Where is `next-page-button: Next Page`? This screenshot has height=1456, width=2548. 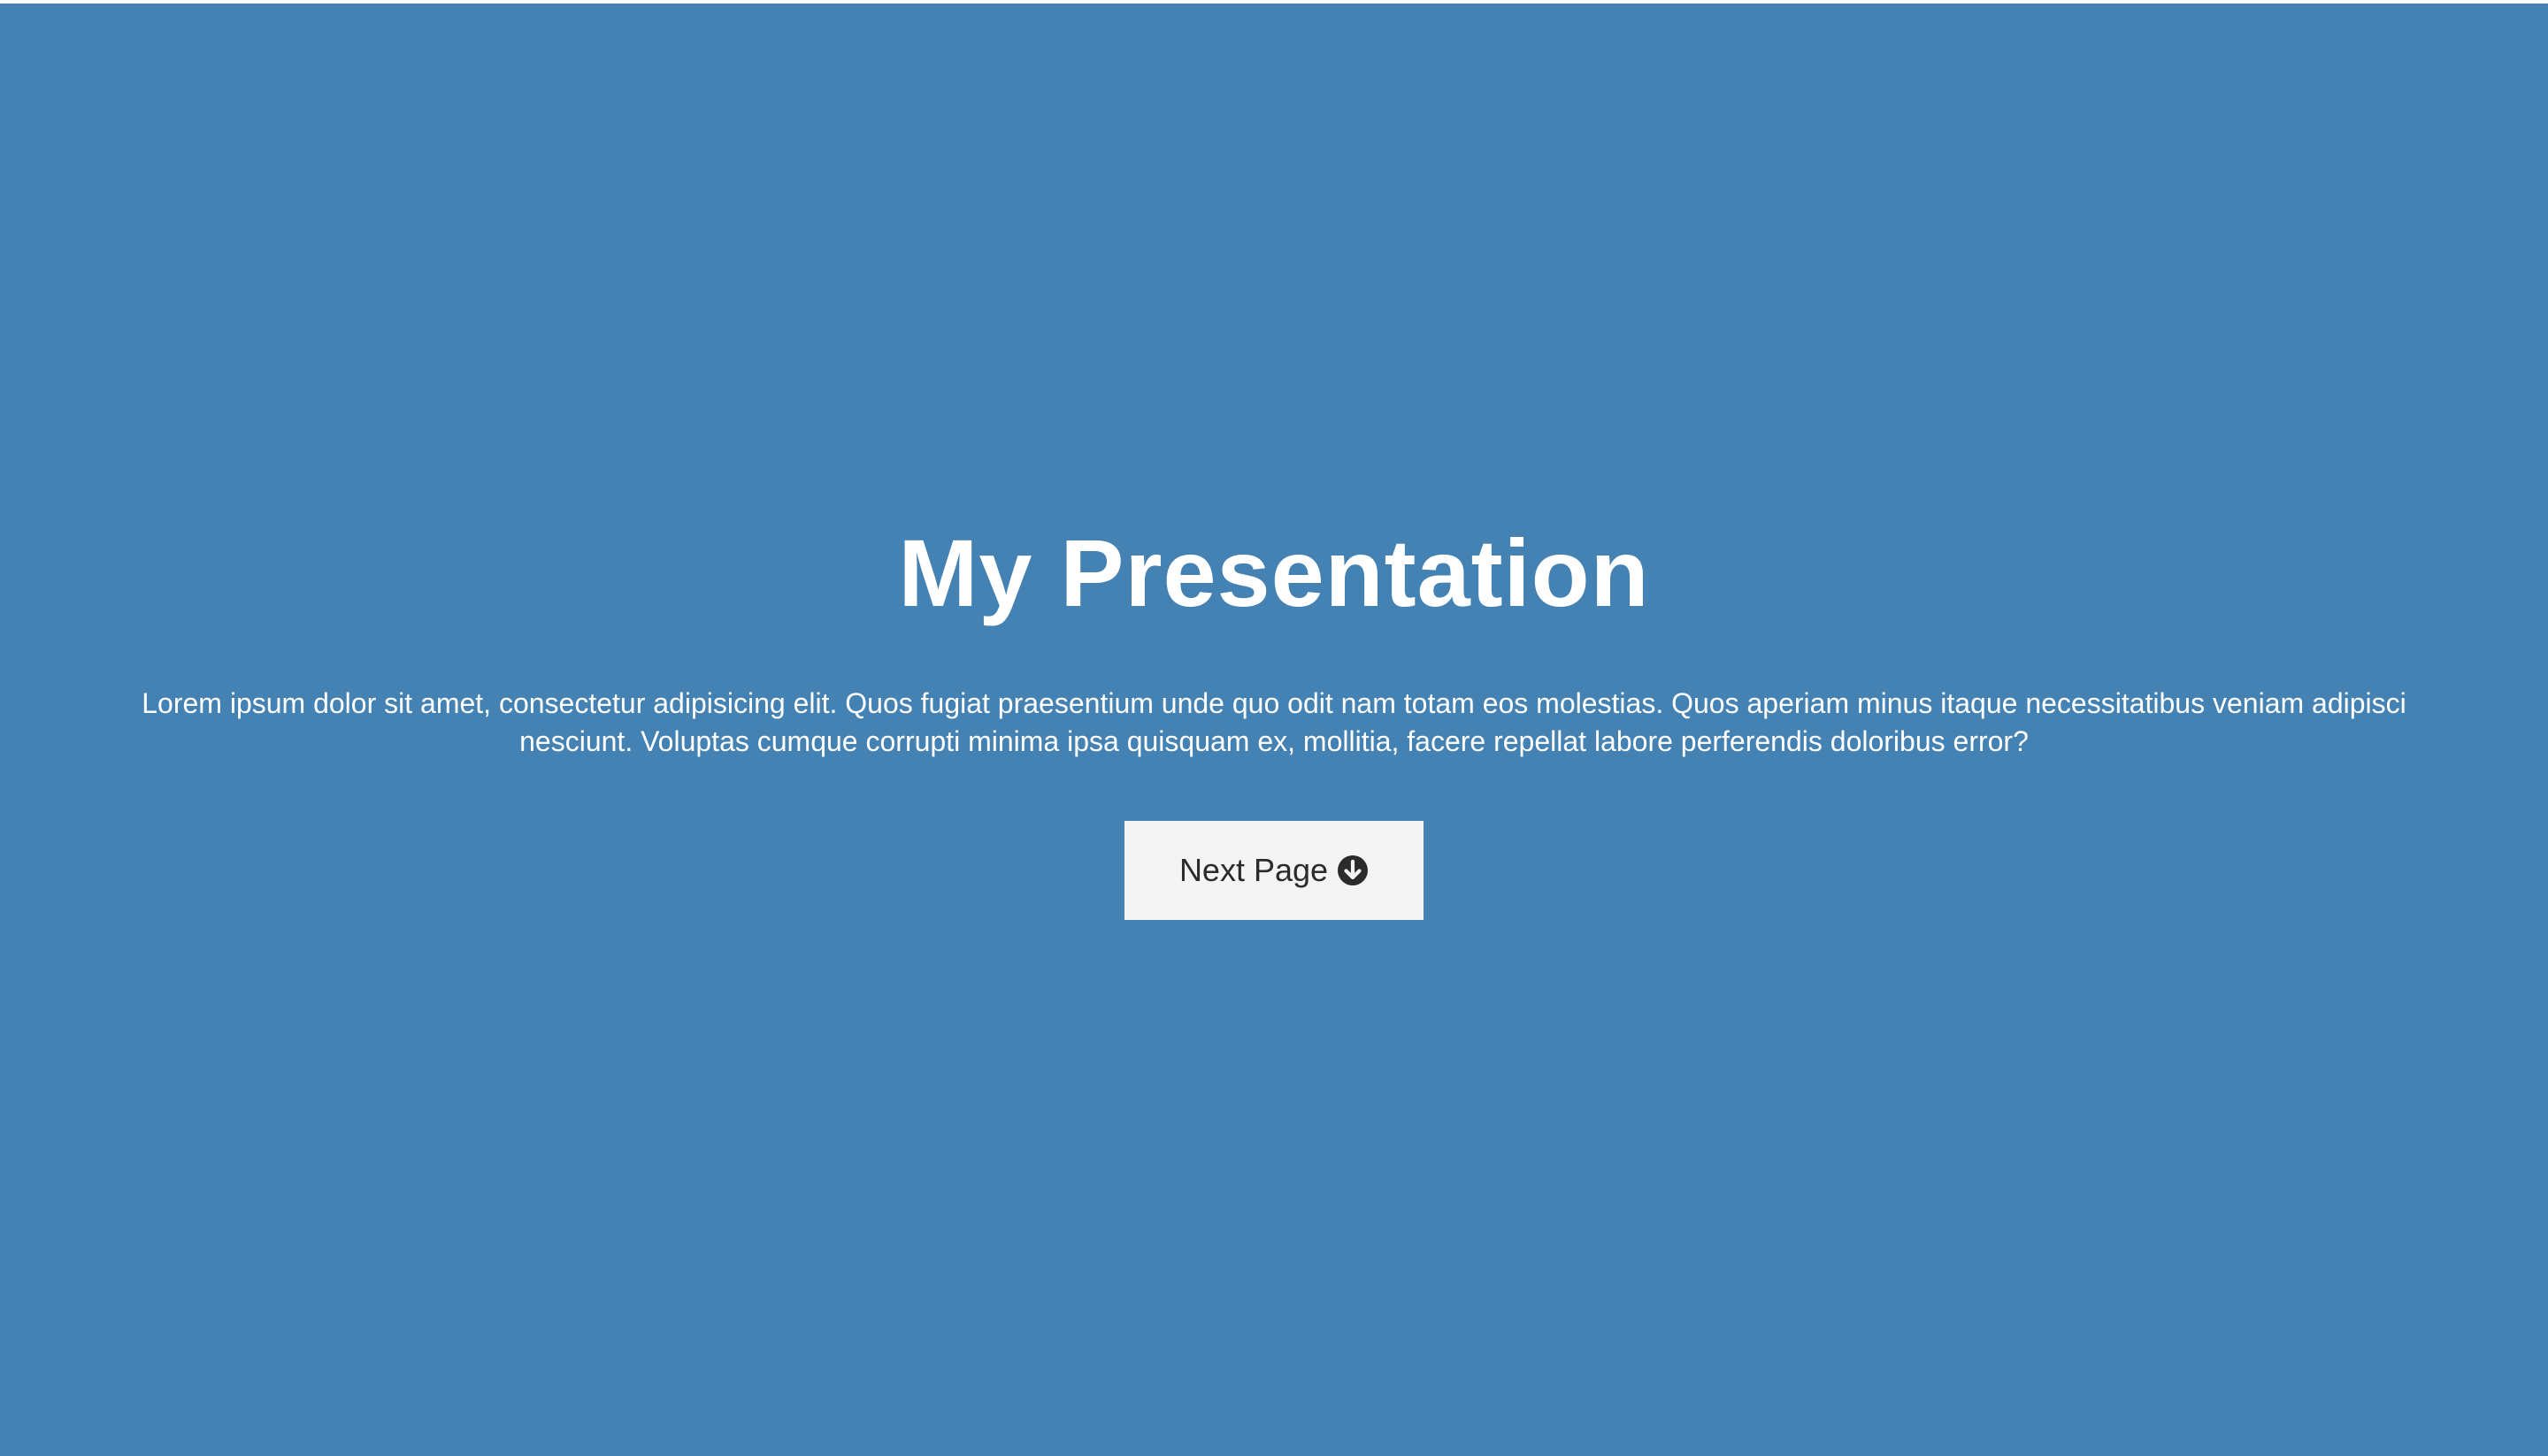
next-page-button: Next Page is located at coordinates (1274, 871).